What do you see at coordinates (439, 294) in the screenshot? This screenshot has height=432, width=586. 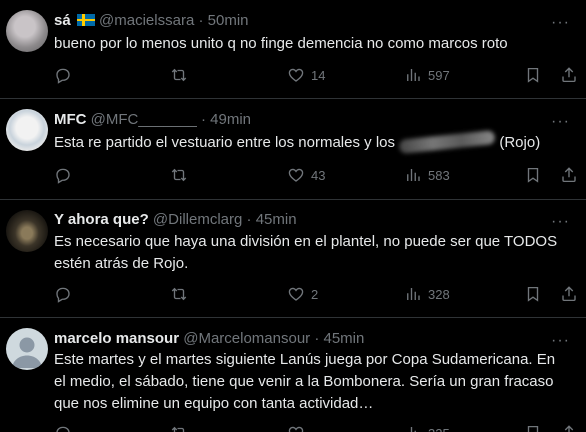 I see `view-count: 328` at bounding box center [439, 294].